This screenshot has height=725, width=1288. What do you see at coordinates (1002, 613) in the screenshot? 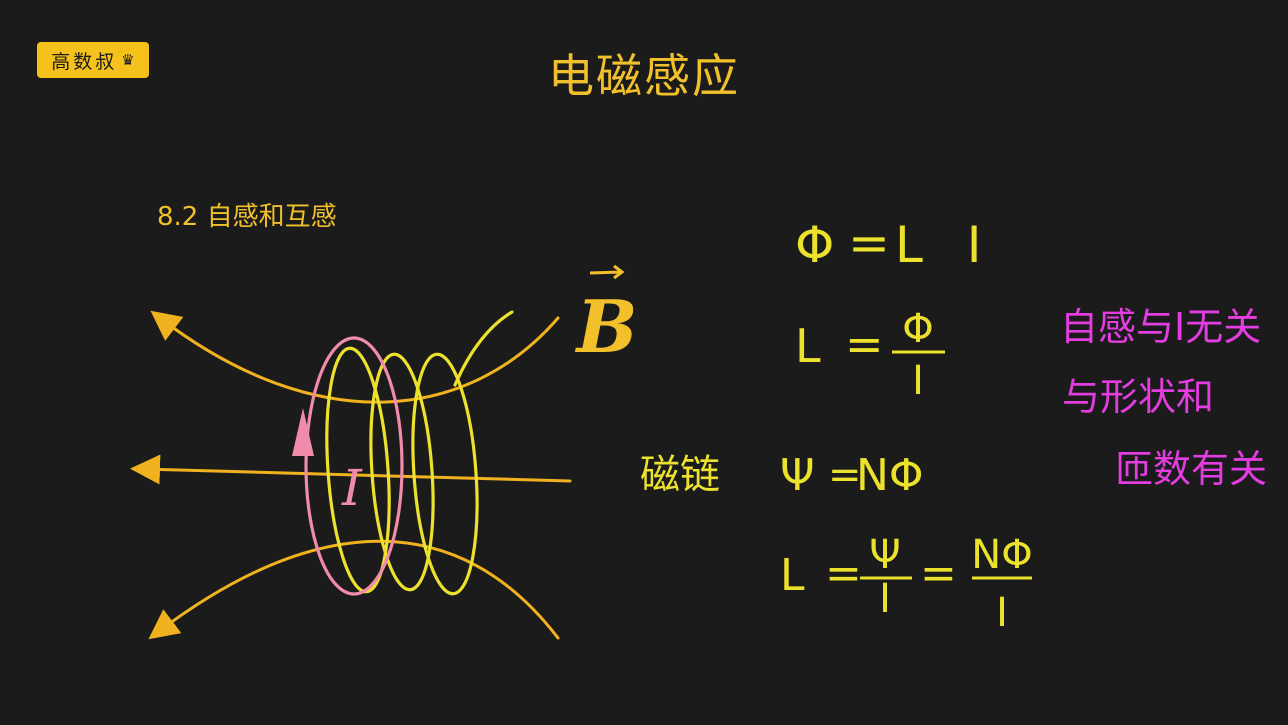
I see `formula4-den2: I` at bounding box center [1002, 613].